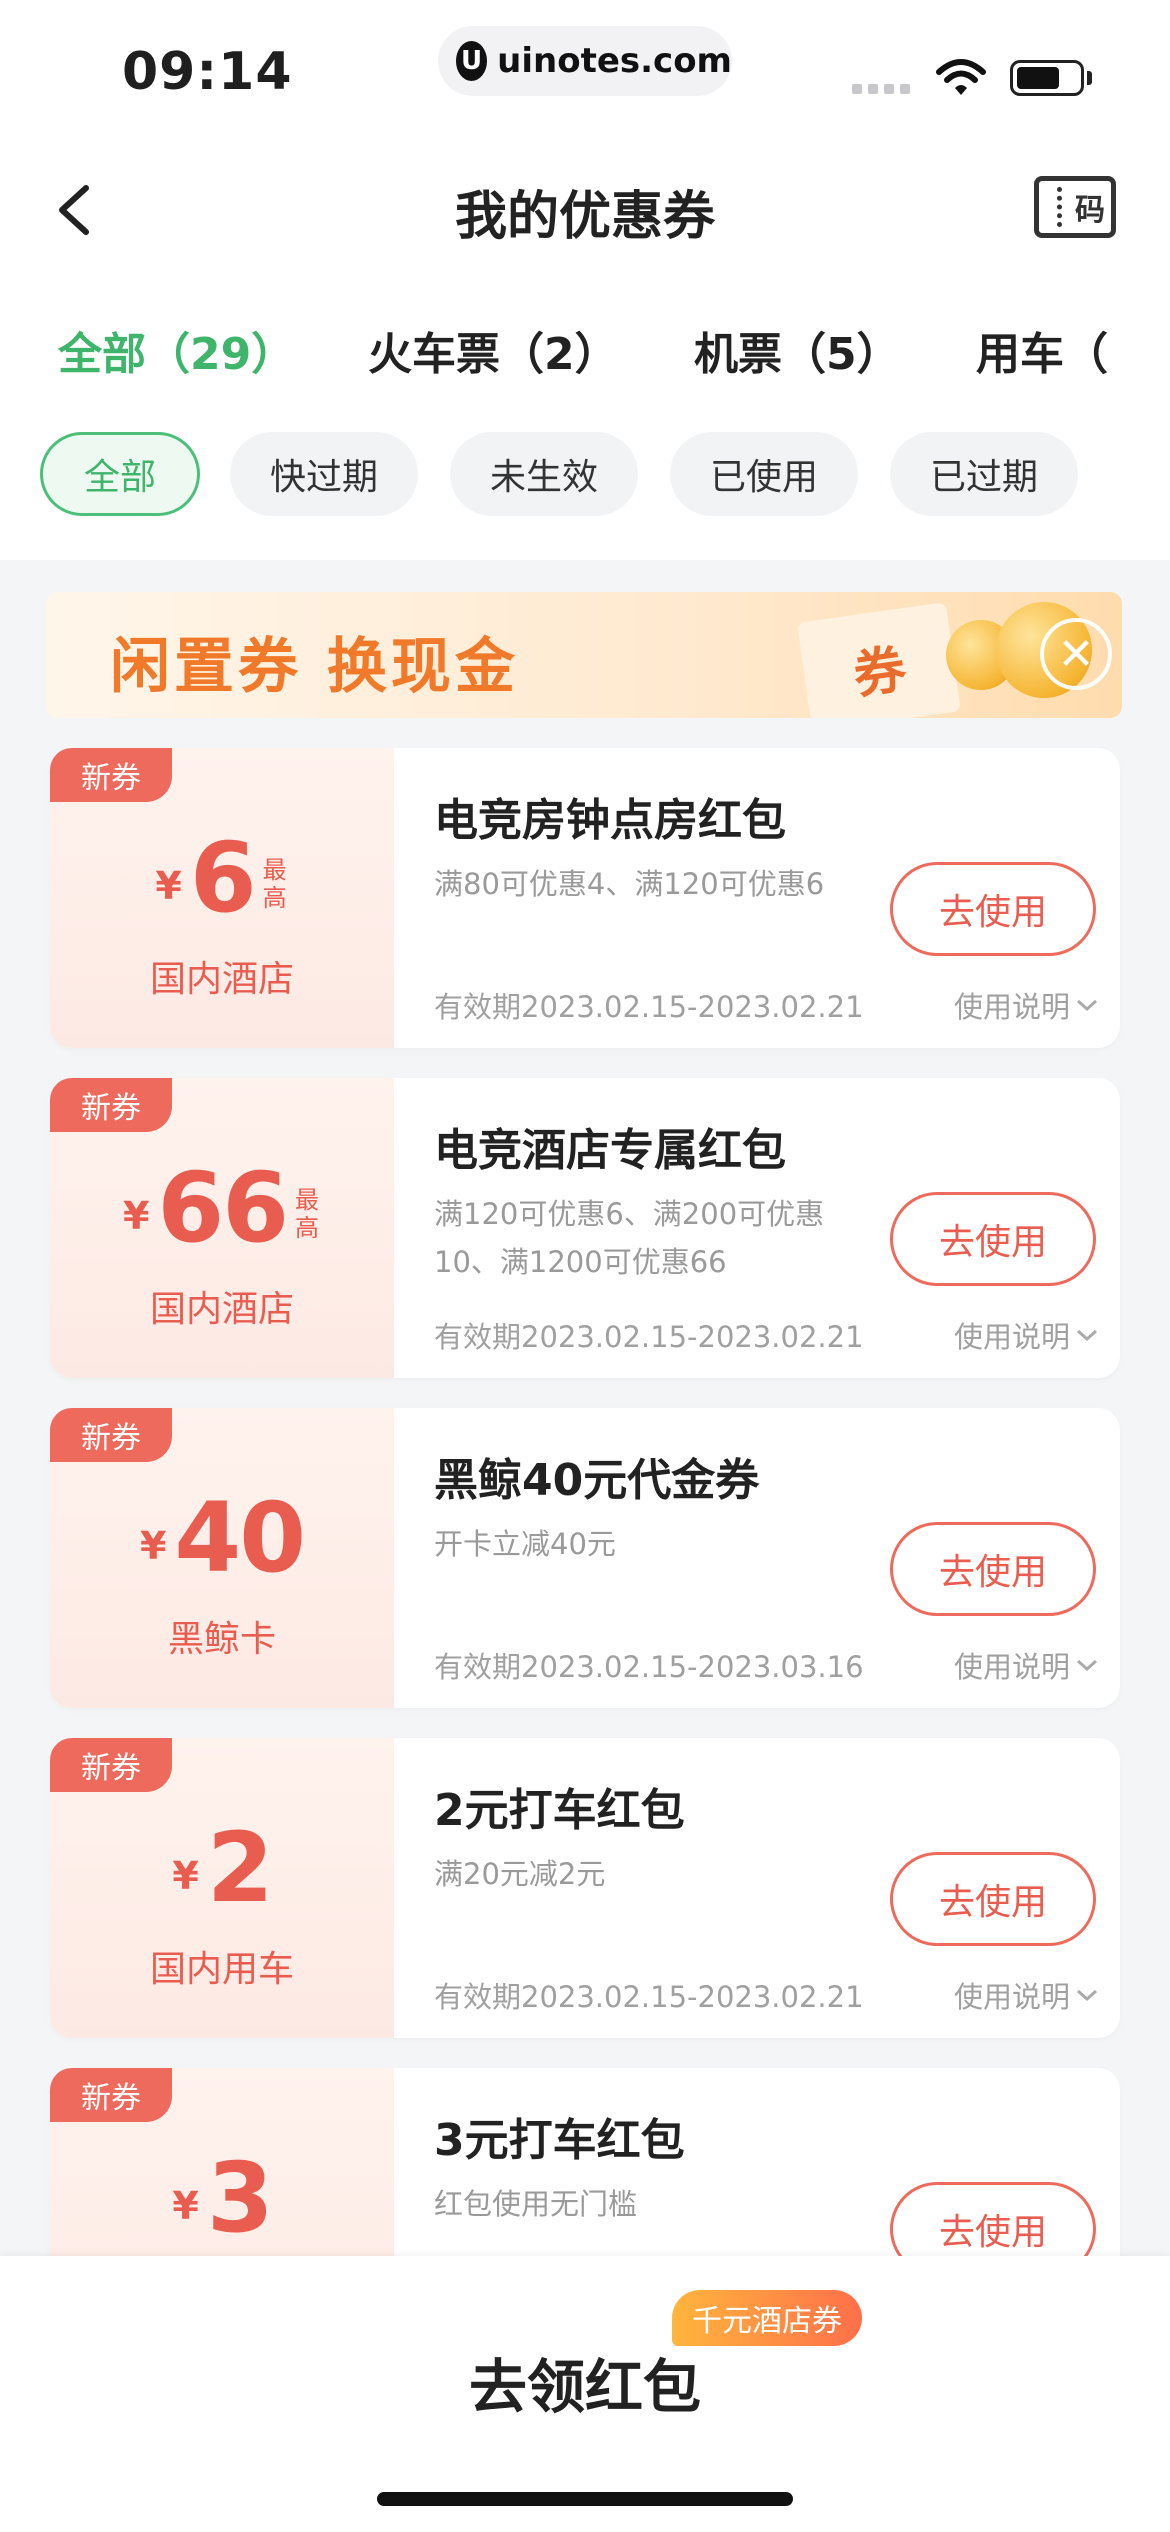 The height and width of the screenshot is (2532, 1170). What do you see at coordinates (797, 350) in the screenshot?
I see `tab-flight: 机票（5）` at bounding box center [797, 350].